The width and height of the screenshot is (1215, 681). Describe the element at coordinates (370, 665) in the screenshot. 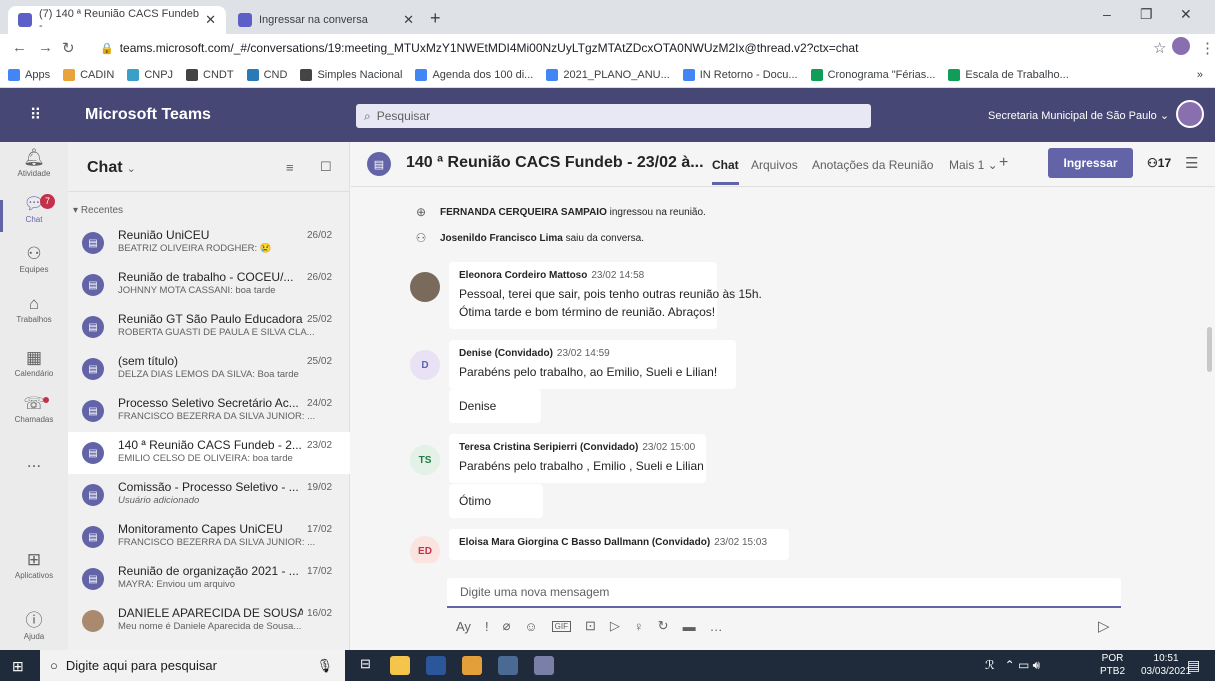

I see `task-view-icon: ⊟` at that location.